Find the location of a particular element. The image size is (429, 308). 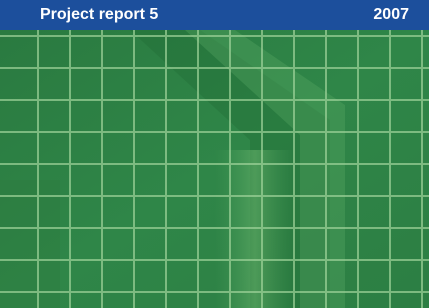

header-band: Project report 5 2007 is located at coordinates (214, 15).